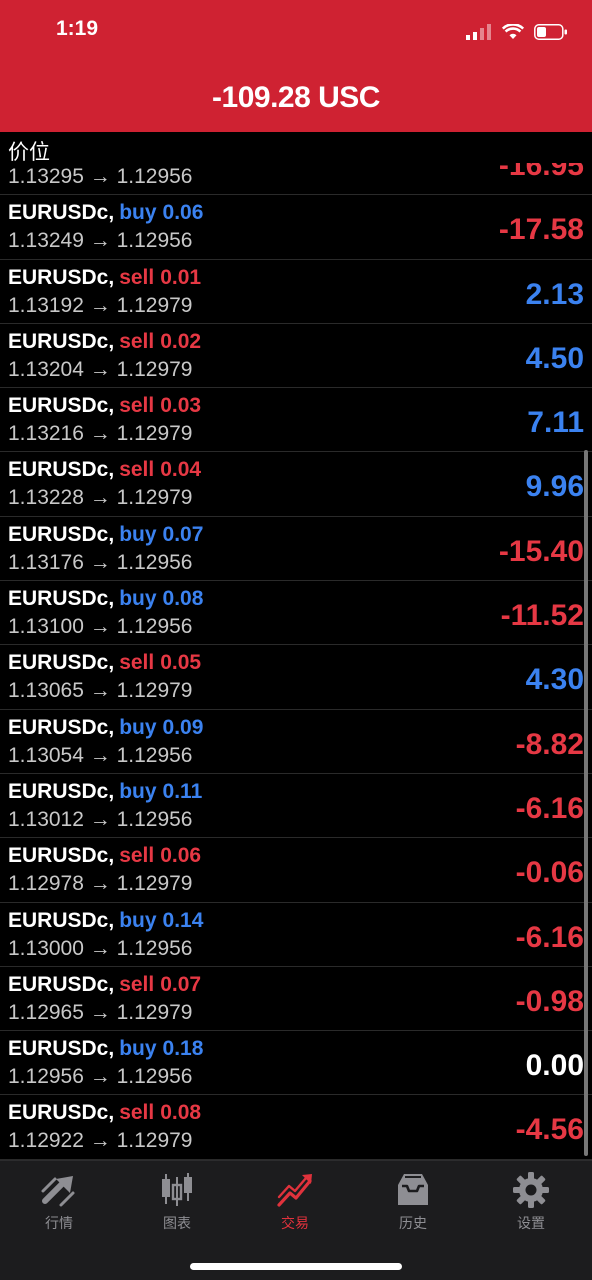 The image size is (592, 1280). Describe the element at coordinates (29, 152) in the screenshot. I see `section-label: 价位` at that location.